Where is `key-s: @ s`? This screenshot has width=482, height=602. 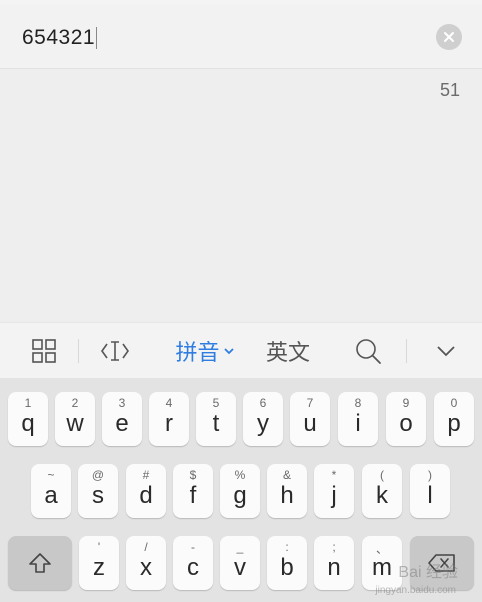
key-s: @ s is located at coordinates (98, 491).